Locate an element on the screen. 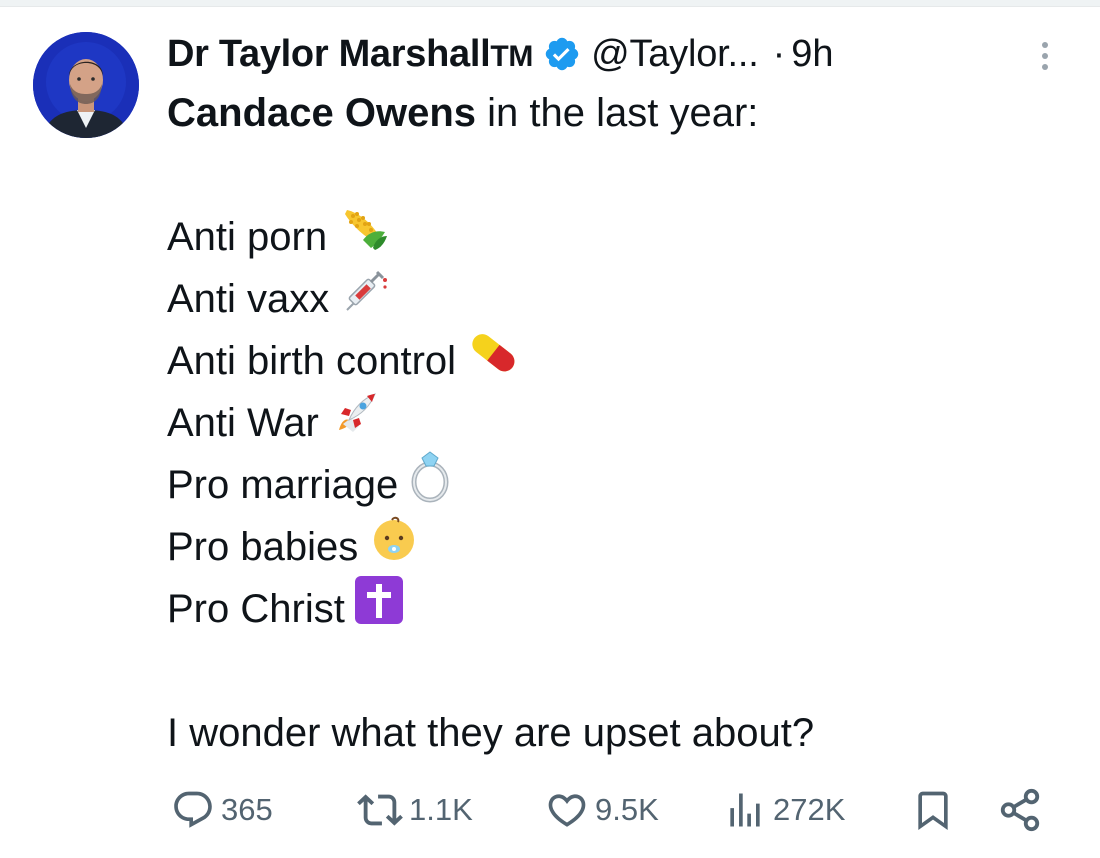 The height and width of the screenshot is (858, 1100). baby-icon is located at coordinates (394, 547).